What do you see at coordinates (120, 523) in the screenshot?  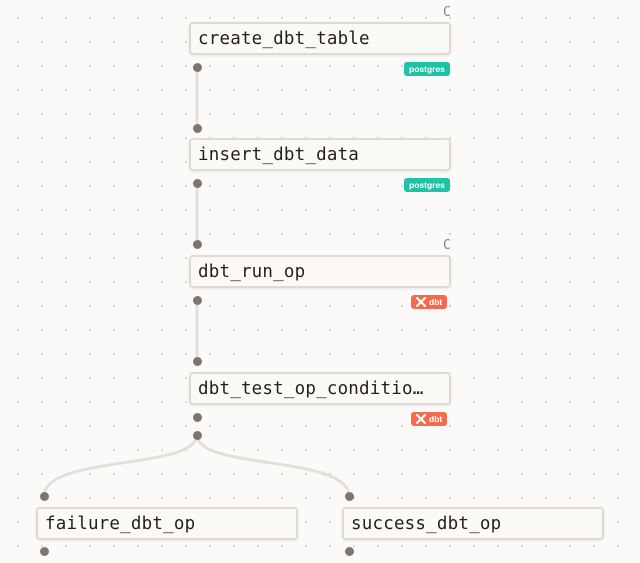 I see `node-label: failure_dbt_op` at bounding box center [120, 523].